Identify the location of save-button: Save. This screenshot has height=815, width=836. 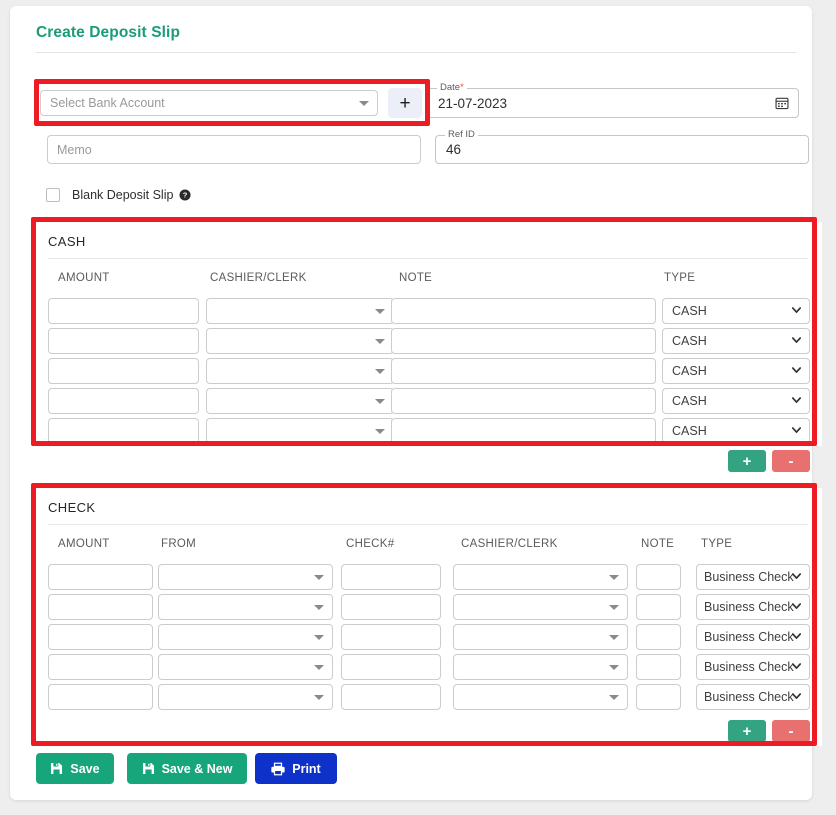
(75, 768).